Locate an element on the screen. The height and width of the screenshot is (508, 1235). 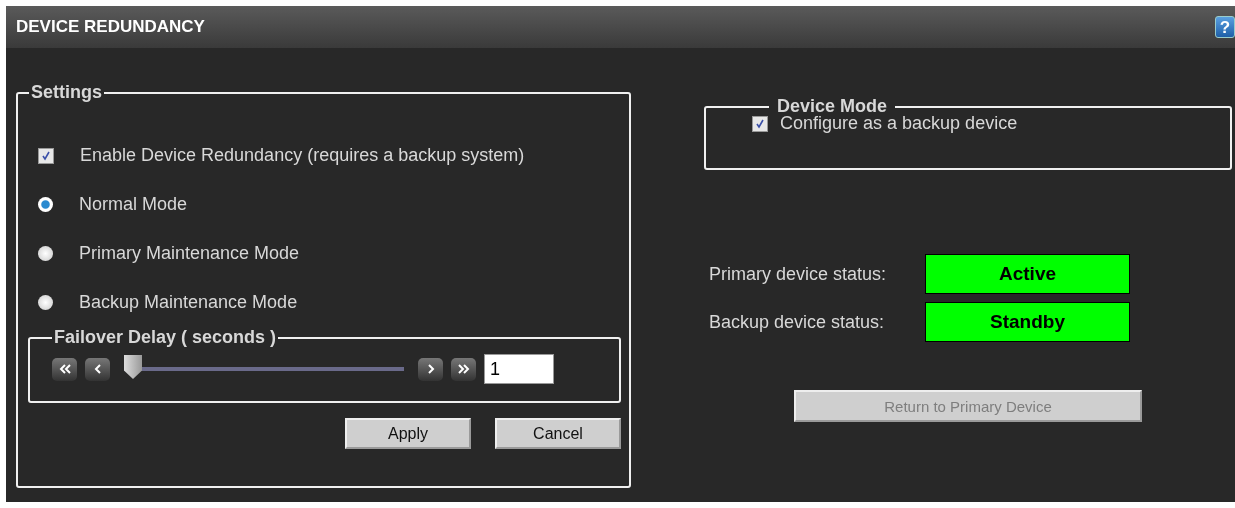
settings-legend: Settings is located at coordinates (66, 92).